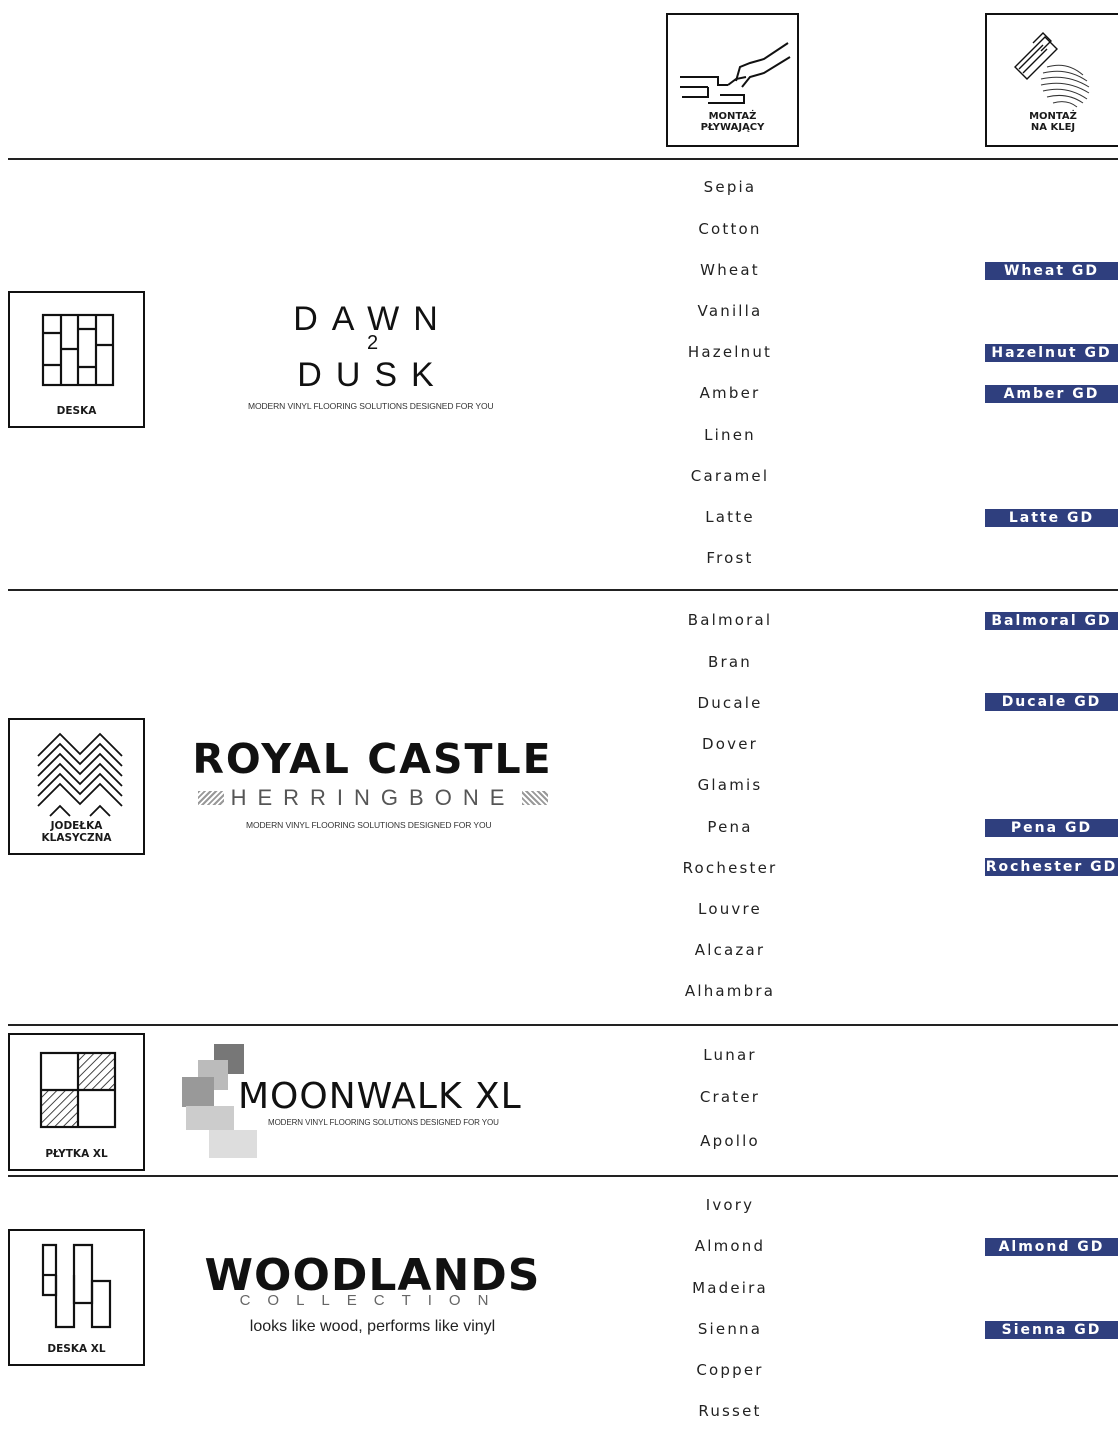 This screenshot has width=1118, height=1435. I want to click on glue-down-badge: Latte GD, so click(1051, 518).